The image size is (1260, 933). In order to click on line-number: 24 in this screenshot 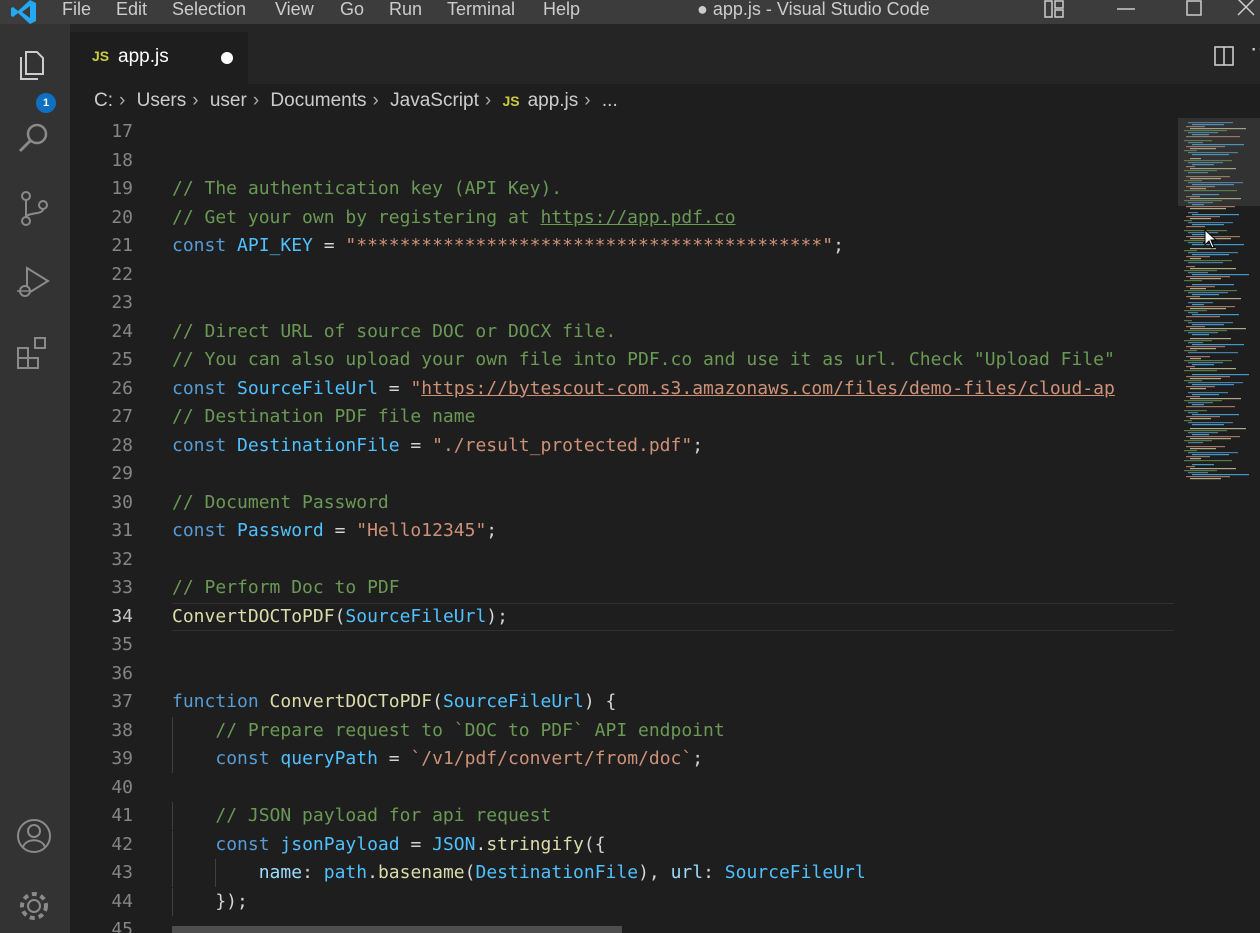, I will do `click(122, 331)`.